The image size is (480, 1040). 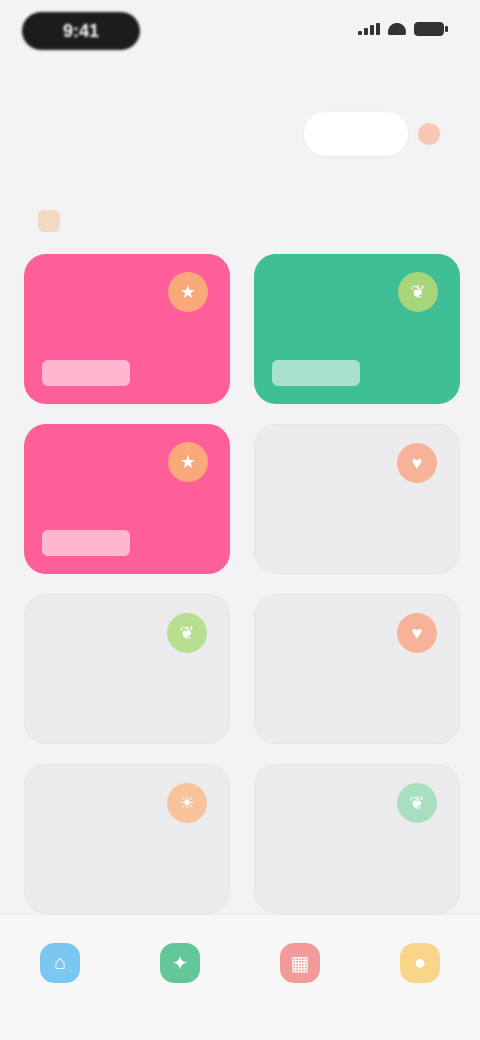 I want to click on section-header, so click(x=54, y=221).